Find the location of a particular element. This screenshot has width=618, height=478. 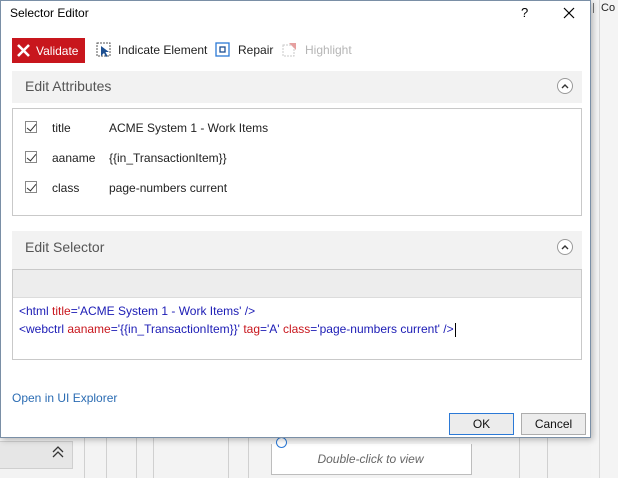

validate-button: Validate is located at coordinates (48, 50).